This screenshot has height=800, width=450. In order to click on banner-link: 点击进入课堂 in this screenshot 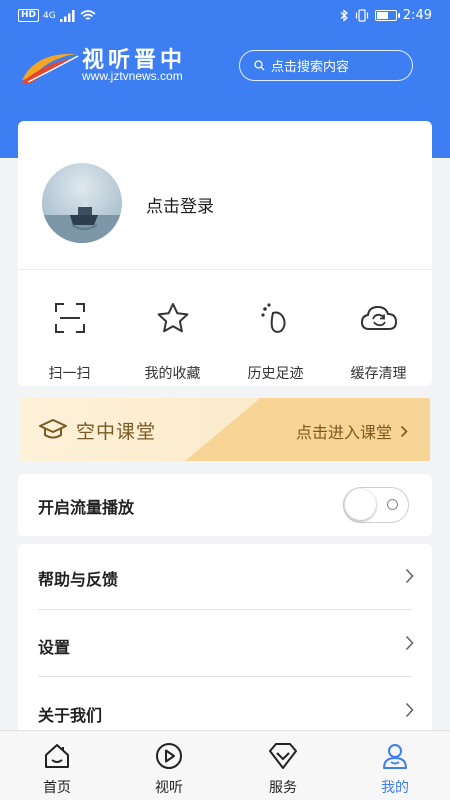, I will do `click(352, 431)`.